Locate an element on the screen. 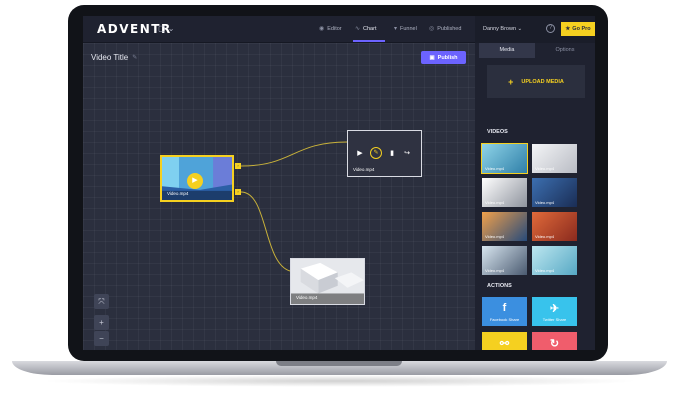 This screenshot has width=679, height=405. facebook-share-action: f Facebook Share is located at coordinates (504, 311).